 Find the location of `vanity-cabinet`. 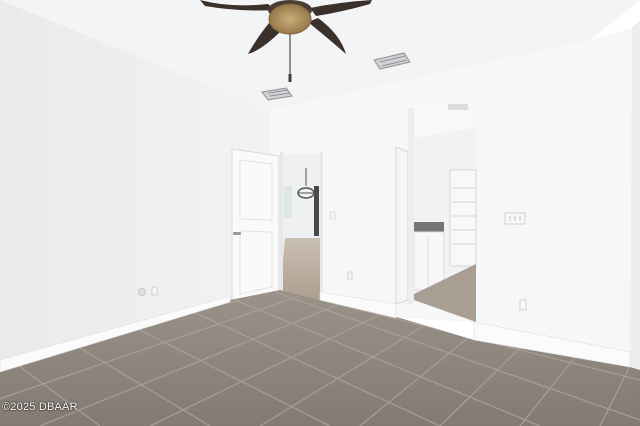

vanity-cabinet is located at coordinates (429, 261).